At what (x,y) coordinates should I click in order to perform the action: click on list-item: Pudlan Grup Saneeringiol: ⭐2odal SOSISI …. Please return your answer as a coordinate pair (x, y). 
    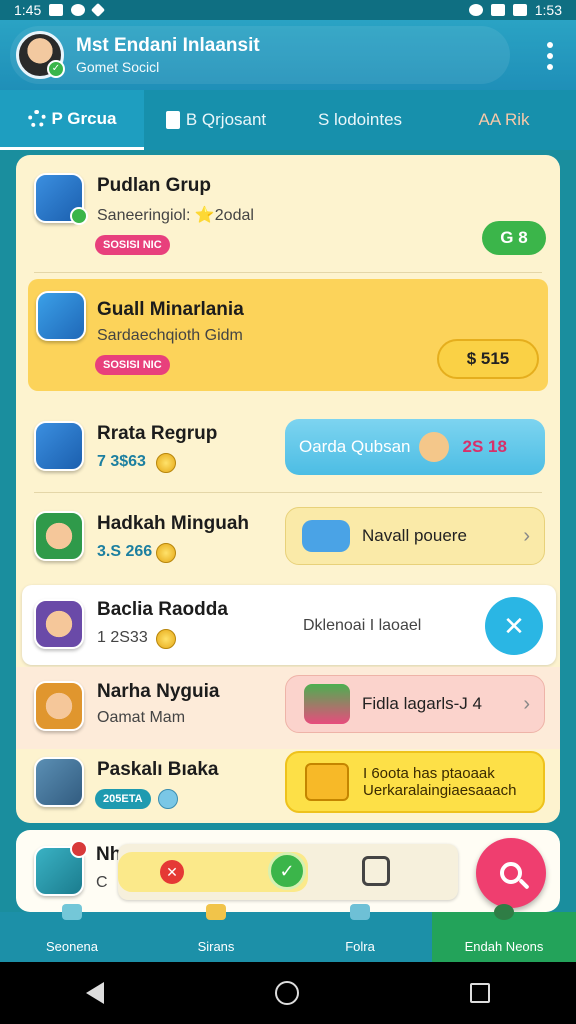
    Looking at the image, I should click on (288, 214).